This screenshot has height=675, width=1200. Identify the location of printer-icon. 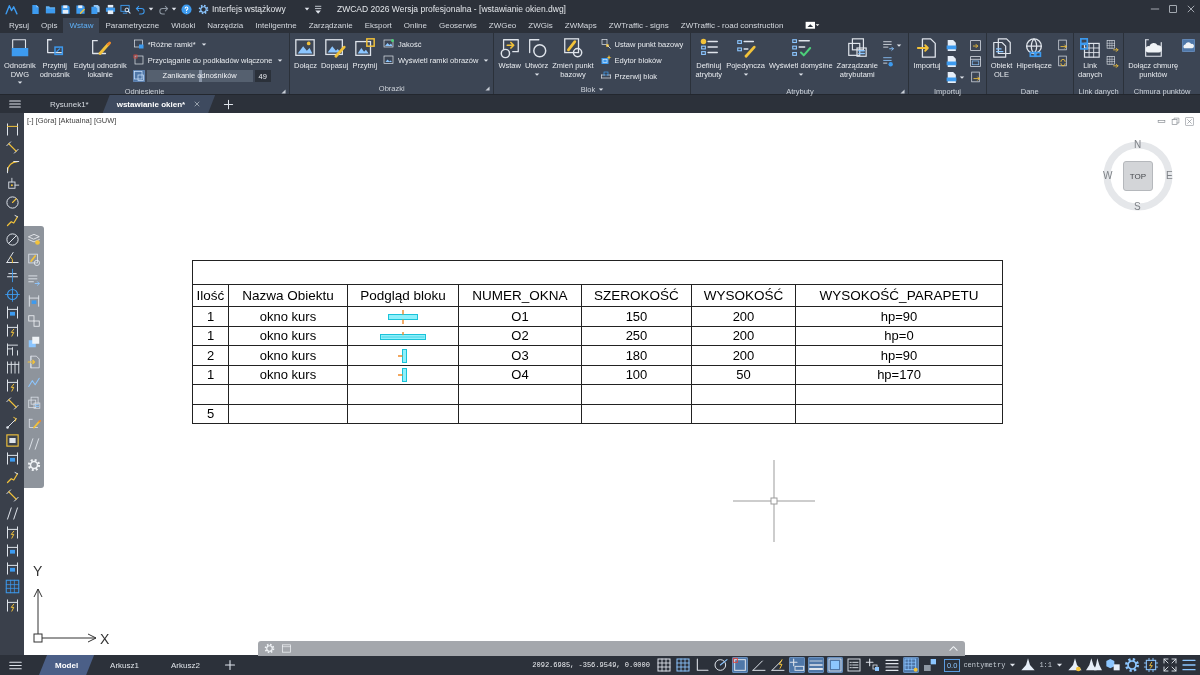
(110, 9).